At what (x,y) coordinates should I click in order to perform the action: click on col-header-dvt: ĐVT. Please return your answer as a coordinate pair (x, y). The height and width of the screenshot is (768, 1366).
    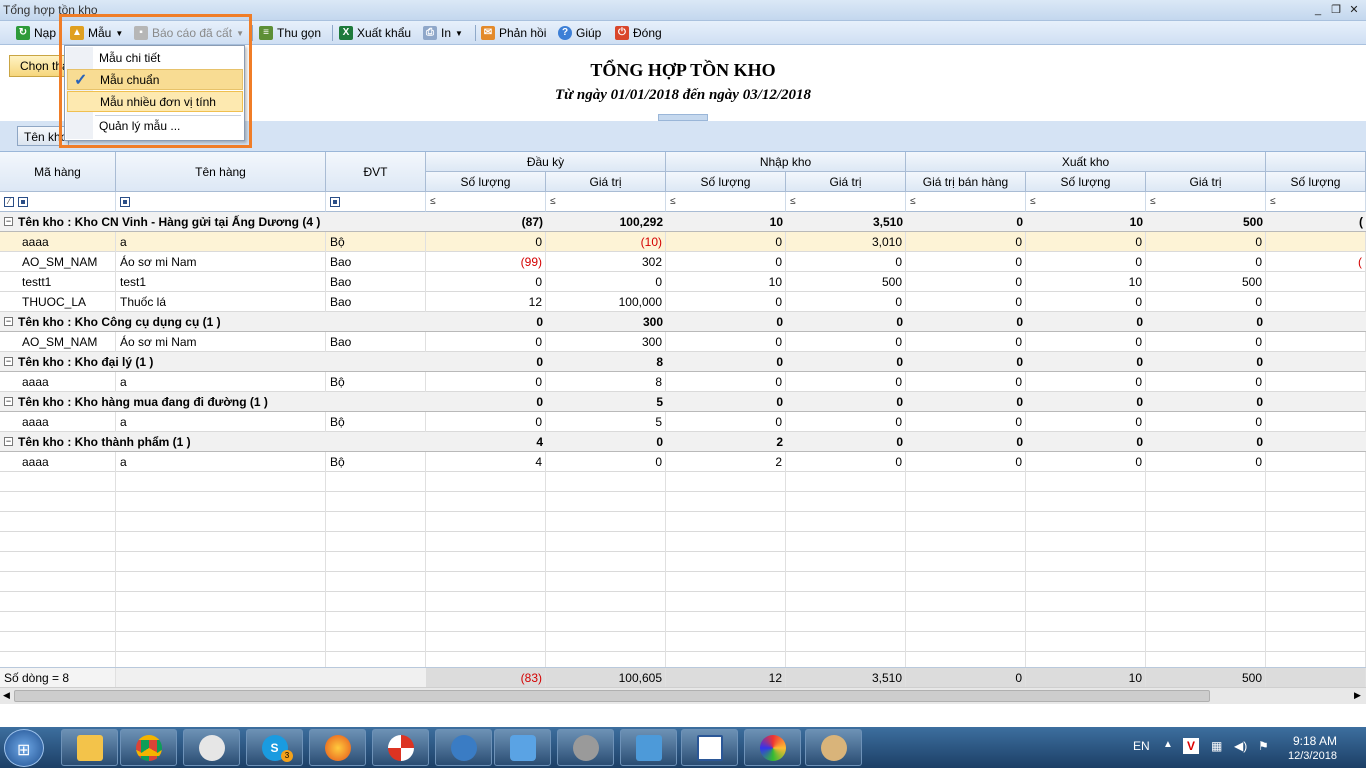
    Looking at the image, I should click on (376, 172).